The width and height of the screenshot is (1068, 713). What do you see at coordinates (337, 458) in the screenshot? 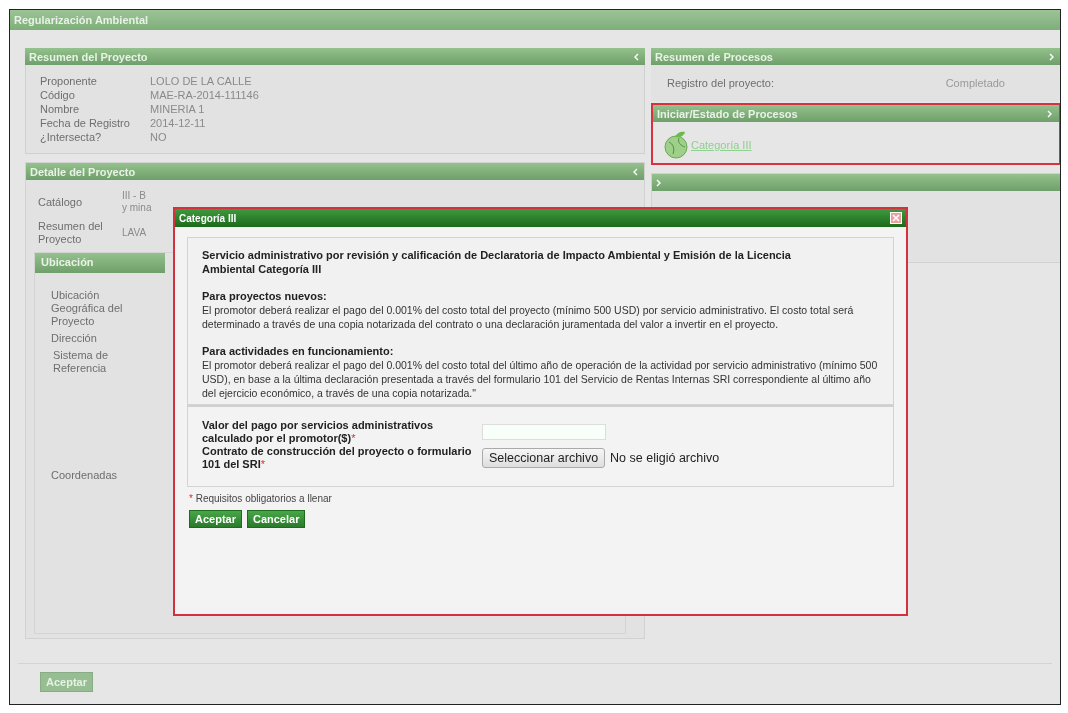
I see `form-label: Contrato de construcción del proyecto o formulario 101 del SRI*` at bounding box center [337, 458].